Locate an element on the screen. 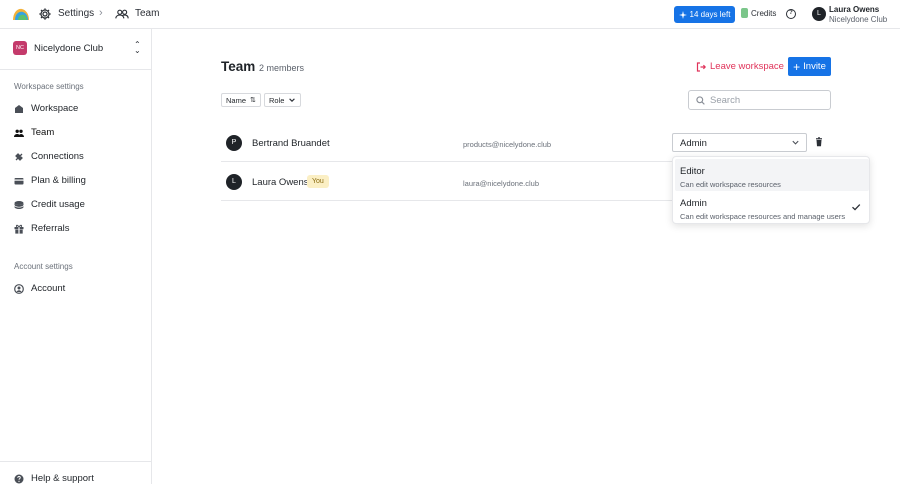  leave-workspace-label: Leave workspace is located at coordinates (747, 66).